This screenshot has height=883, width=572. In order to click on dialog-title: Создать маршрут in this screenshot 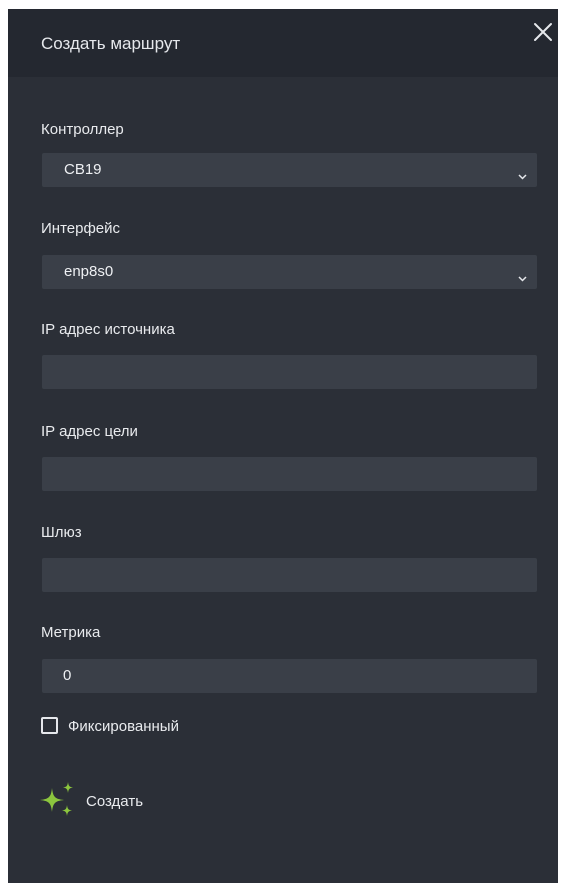, I will do `click(111, 43)`.